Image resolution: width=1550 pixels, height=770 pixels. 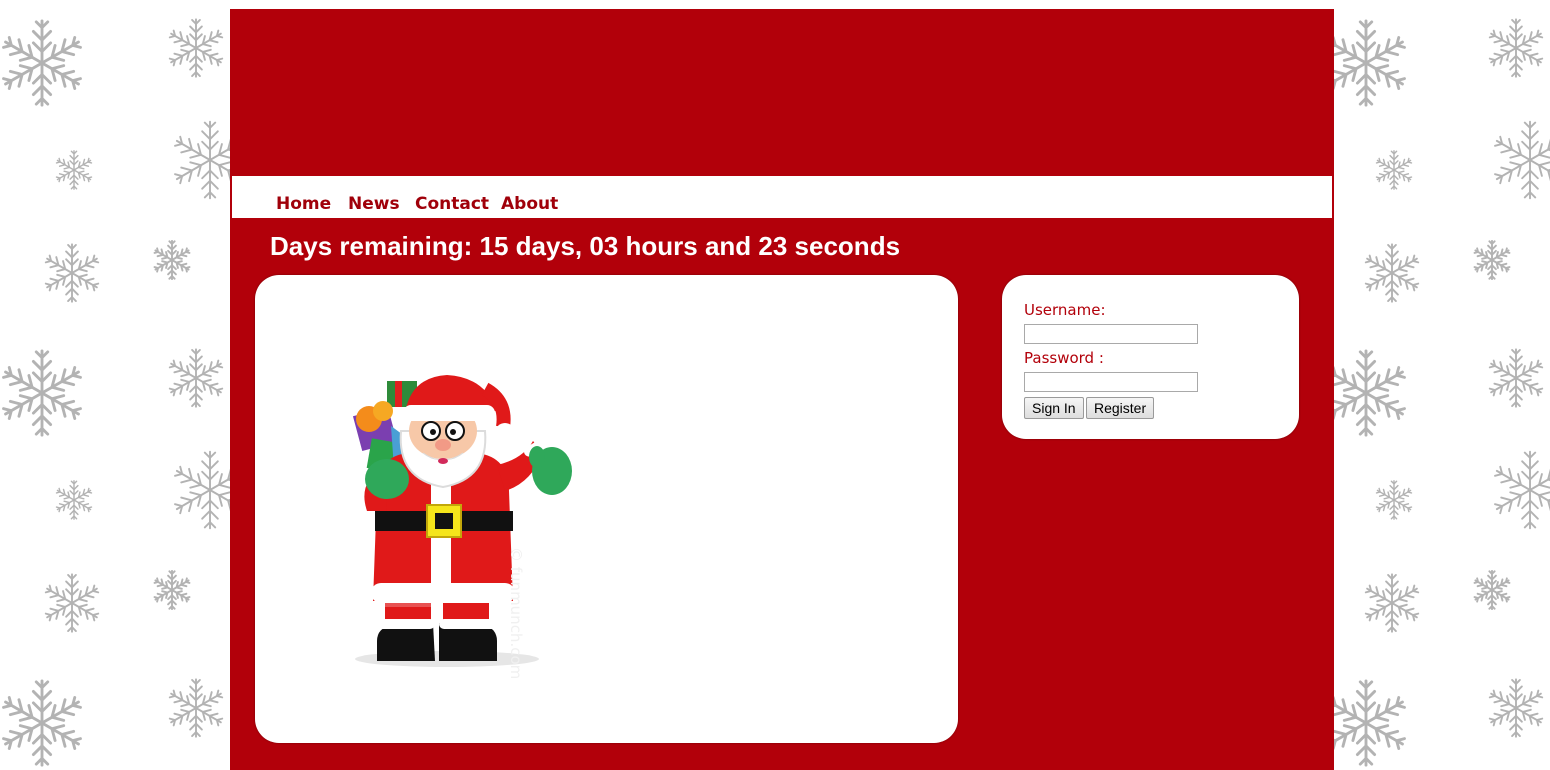 I want to click on login-panel: Username: Password : Sign In Register, so click(x=1150, y=357).